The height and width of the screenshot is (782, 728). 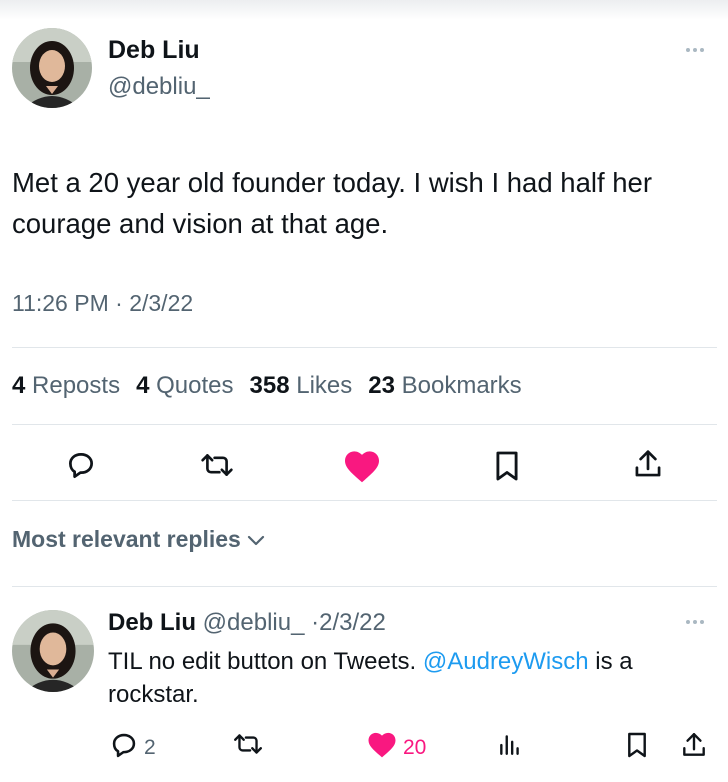 What do you see at coordinates (265, 661) in the screenshot?
I see `reply-text-start: TIL no edit button on Tweets.` at bounding box center [265, 661].